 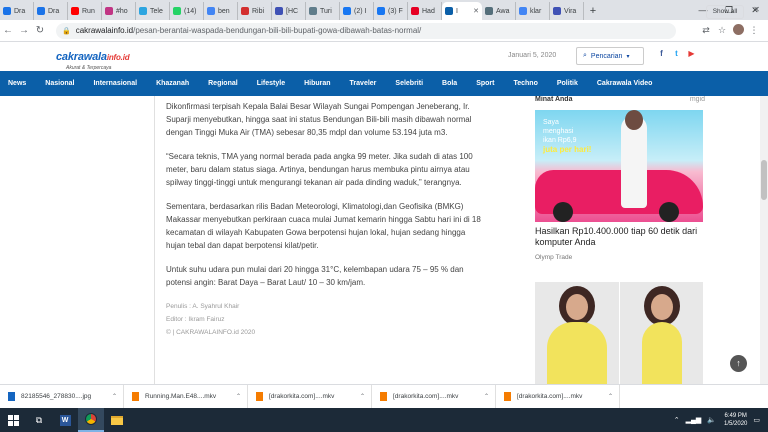 I want to click on word-app-icon: W, so click(x=65, y=420).